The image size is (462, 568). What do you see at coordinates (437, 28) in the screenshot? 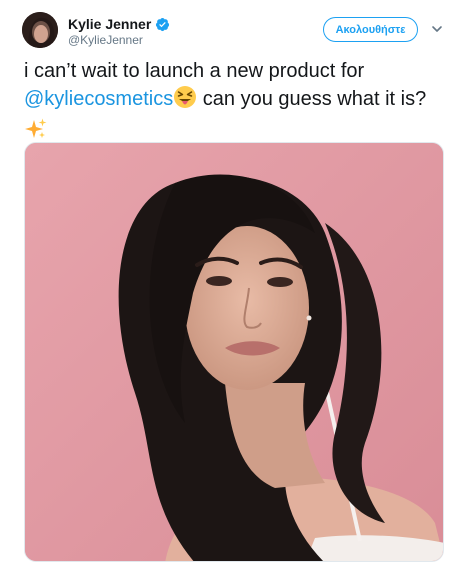
I see `chevron-down-icon` at bounding box center [437, 28].